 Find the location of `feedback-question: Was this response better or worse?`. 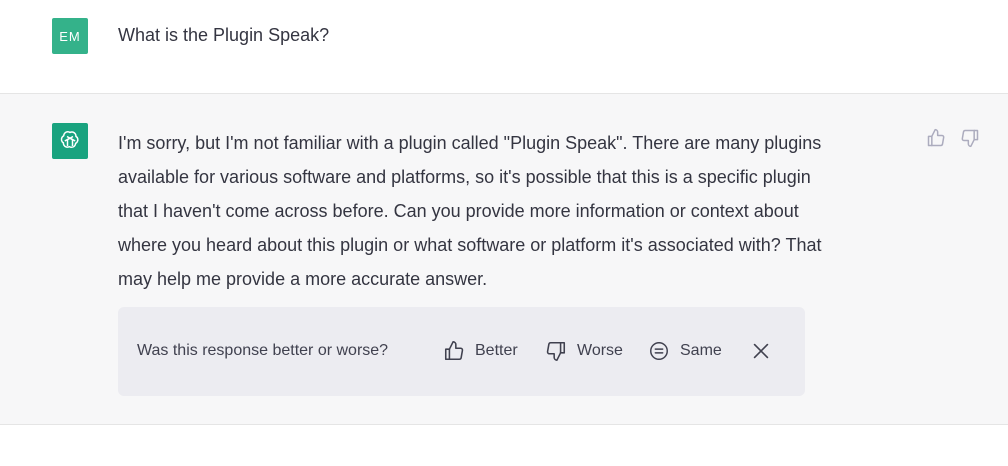

feedback-question: Was this response better or worse? is located at coordinates (263, 350).